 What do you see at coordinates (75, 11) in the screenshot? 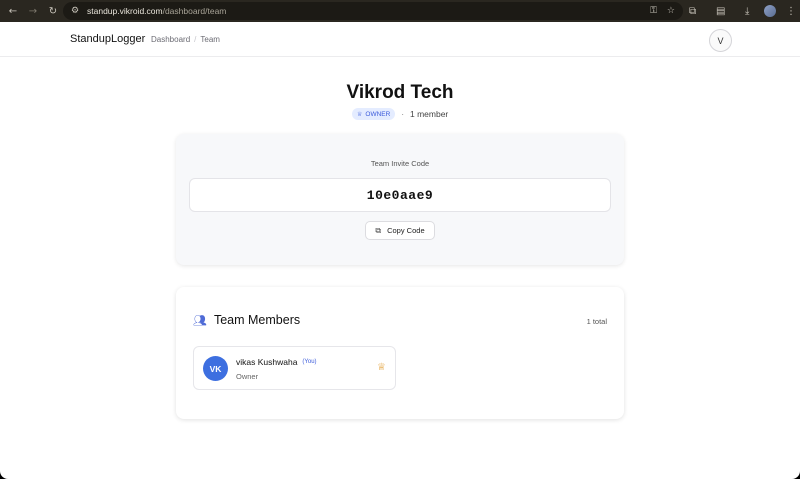
I see `site-info-icon: ⚙` at bounding box center [75, 11].